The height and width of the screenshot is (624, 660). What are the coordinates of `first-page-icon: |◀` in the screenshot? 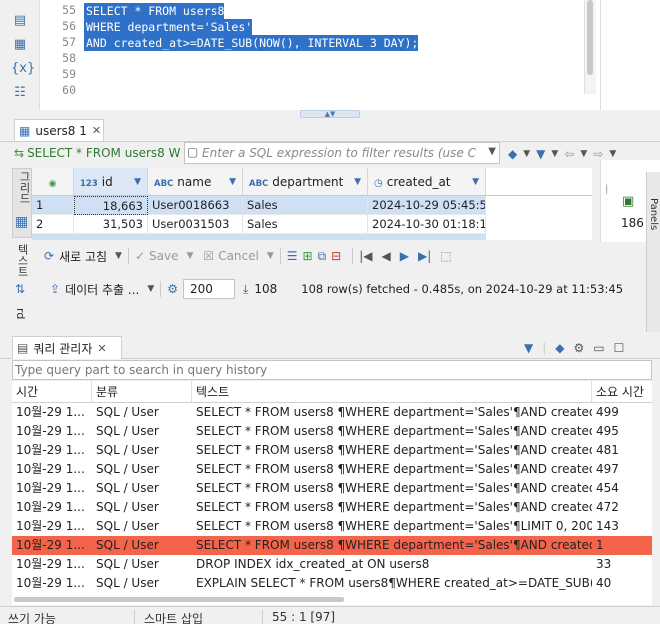 It's located at (365, 256).